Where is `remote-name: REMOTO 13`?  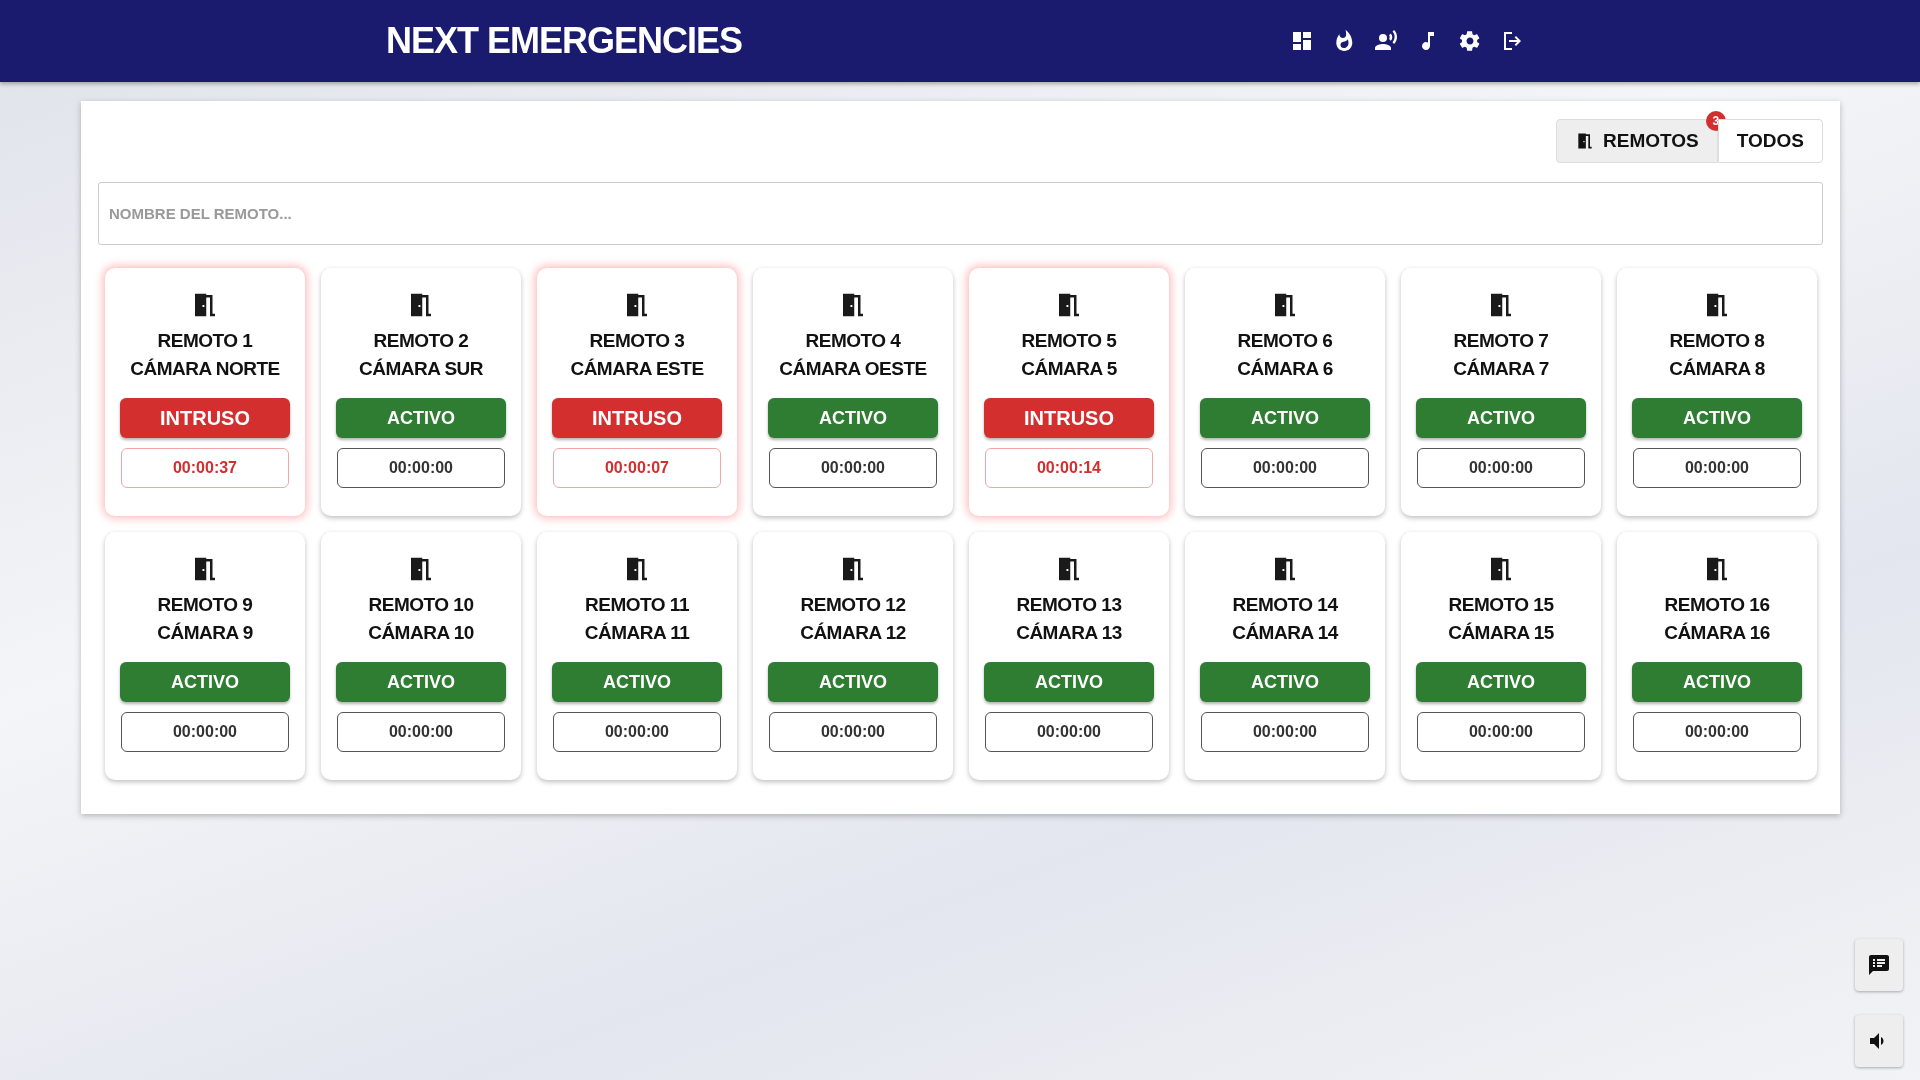
remote-name: REMOTO 13 is located at coordinates (1069, 605).